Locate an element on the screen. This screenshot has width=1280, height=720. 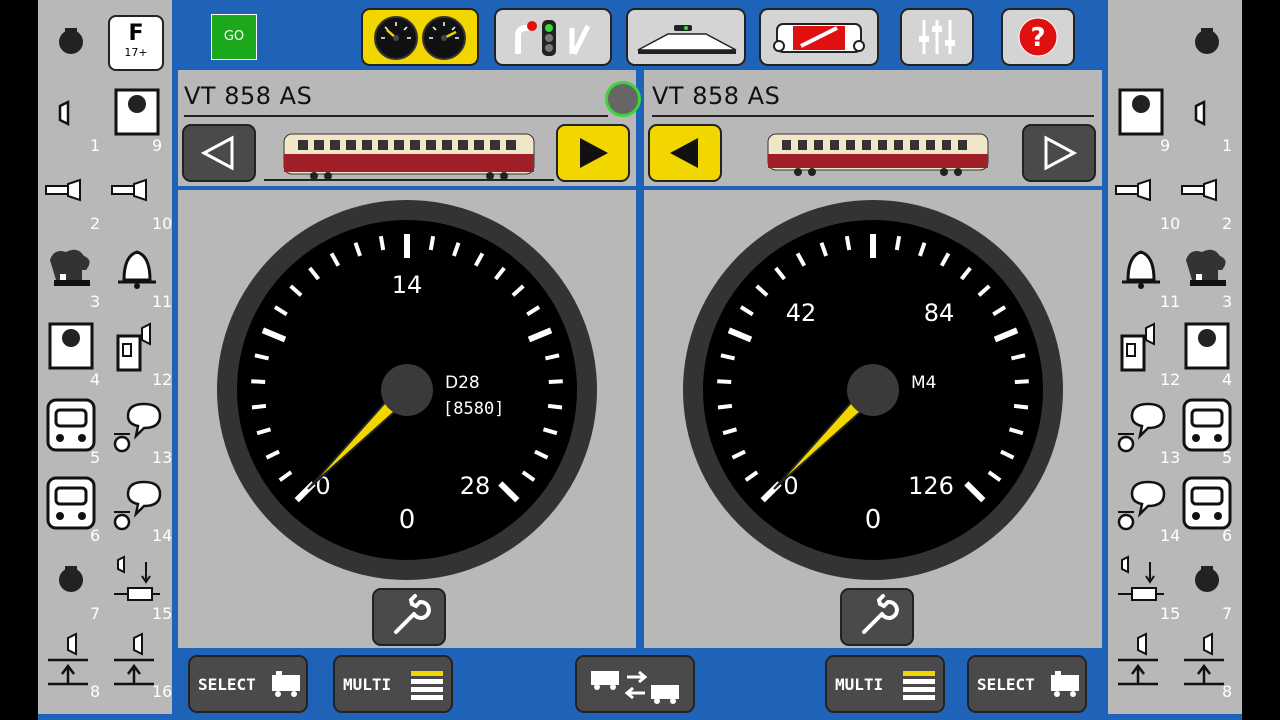
button-icon is located at coordinates (1207, 346).